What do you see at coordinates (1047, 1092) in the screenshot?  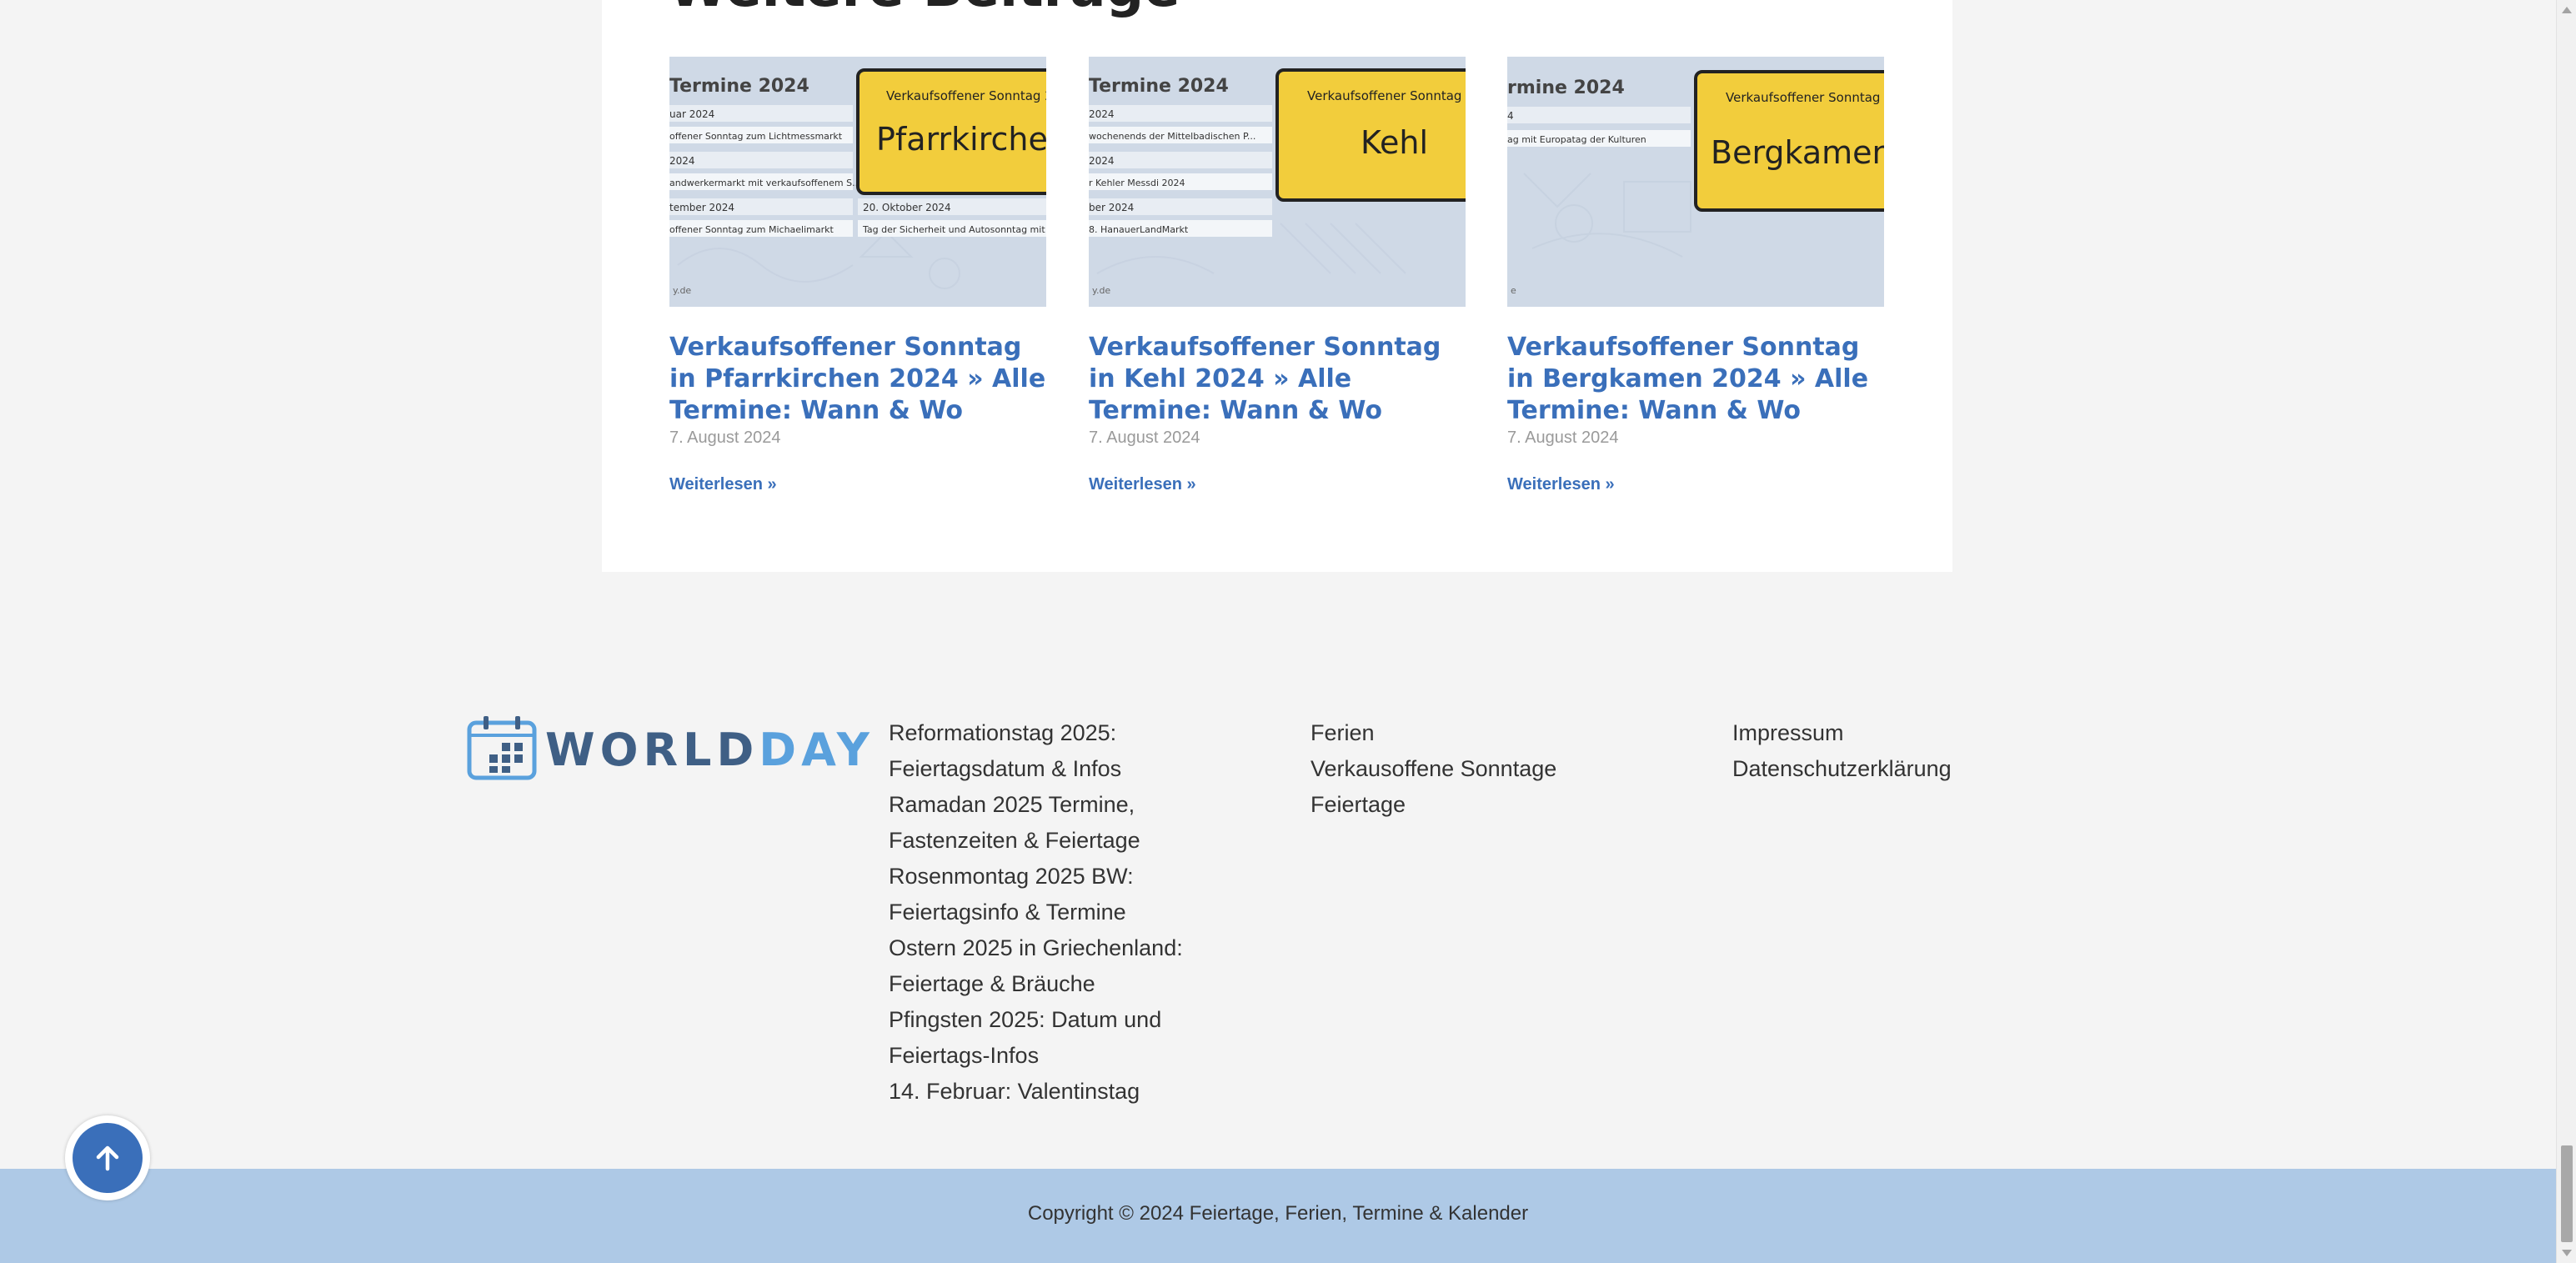 I see `footer-link-valentinstag: 14. Februar: Valentinstag` at bounding box center [1047, 1092].